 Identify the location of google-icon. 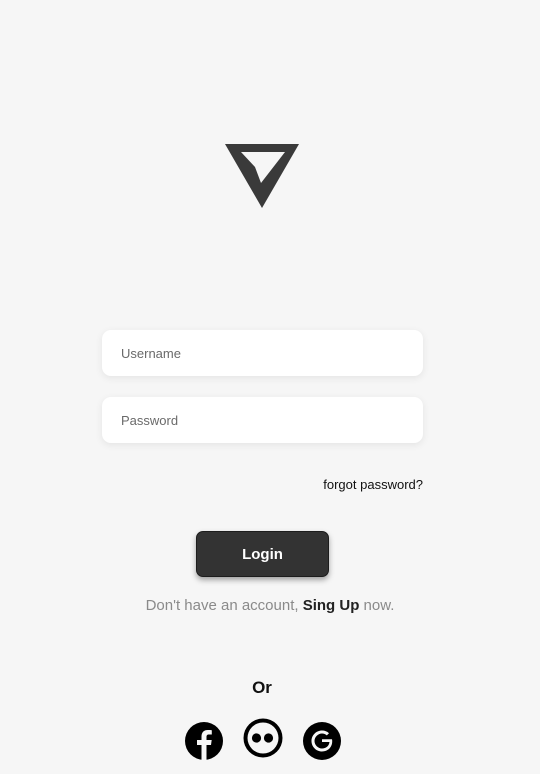
(322, 741).